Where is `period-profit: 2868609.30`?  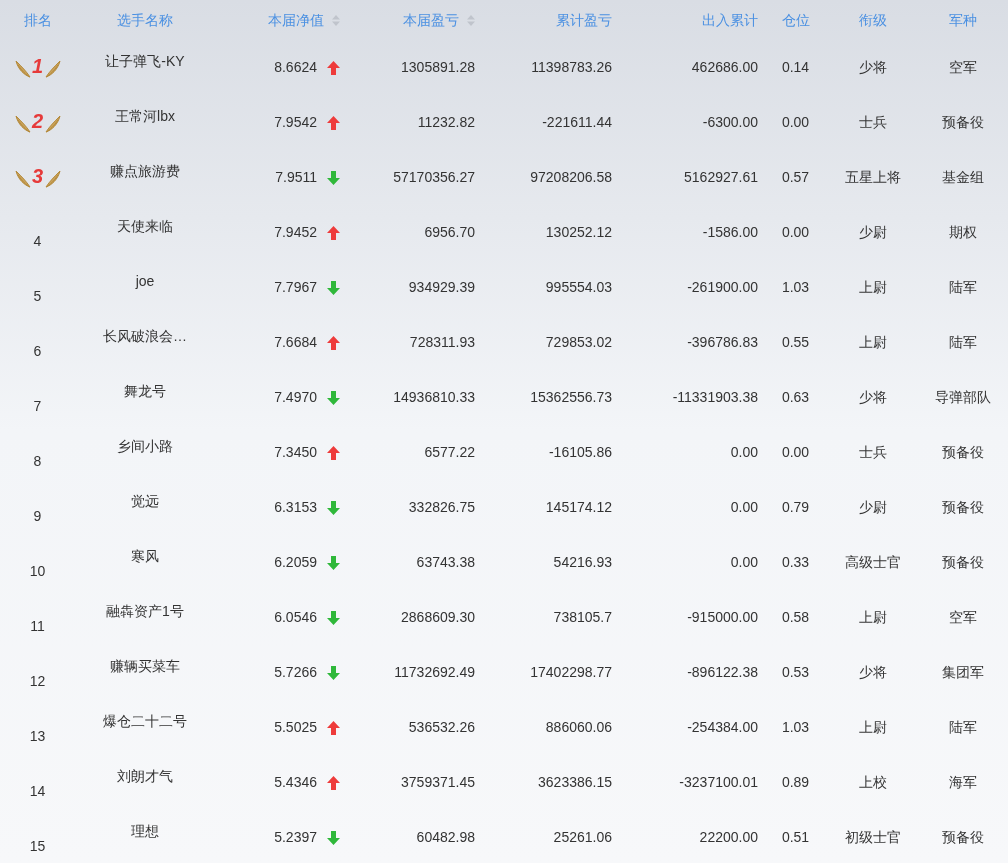 period-profit: 2868609.30 is located at coordinates (438, 617).